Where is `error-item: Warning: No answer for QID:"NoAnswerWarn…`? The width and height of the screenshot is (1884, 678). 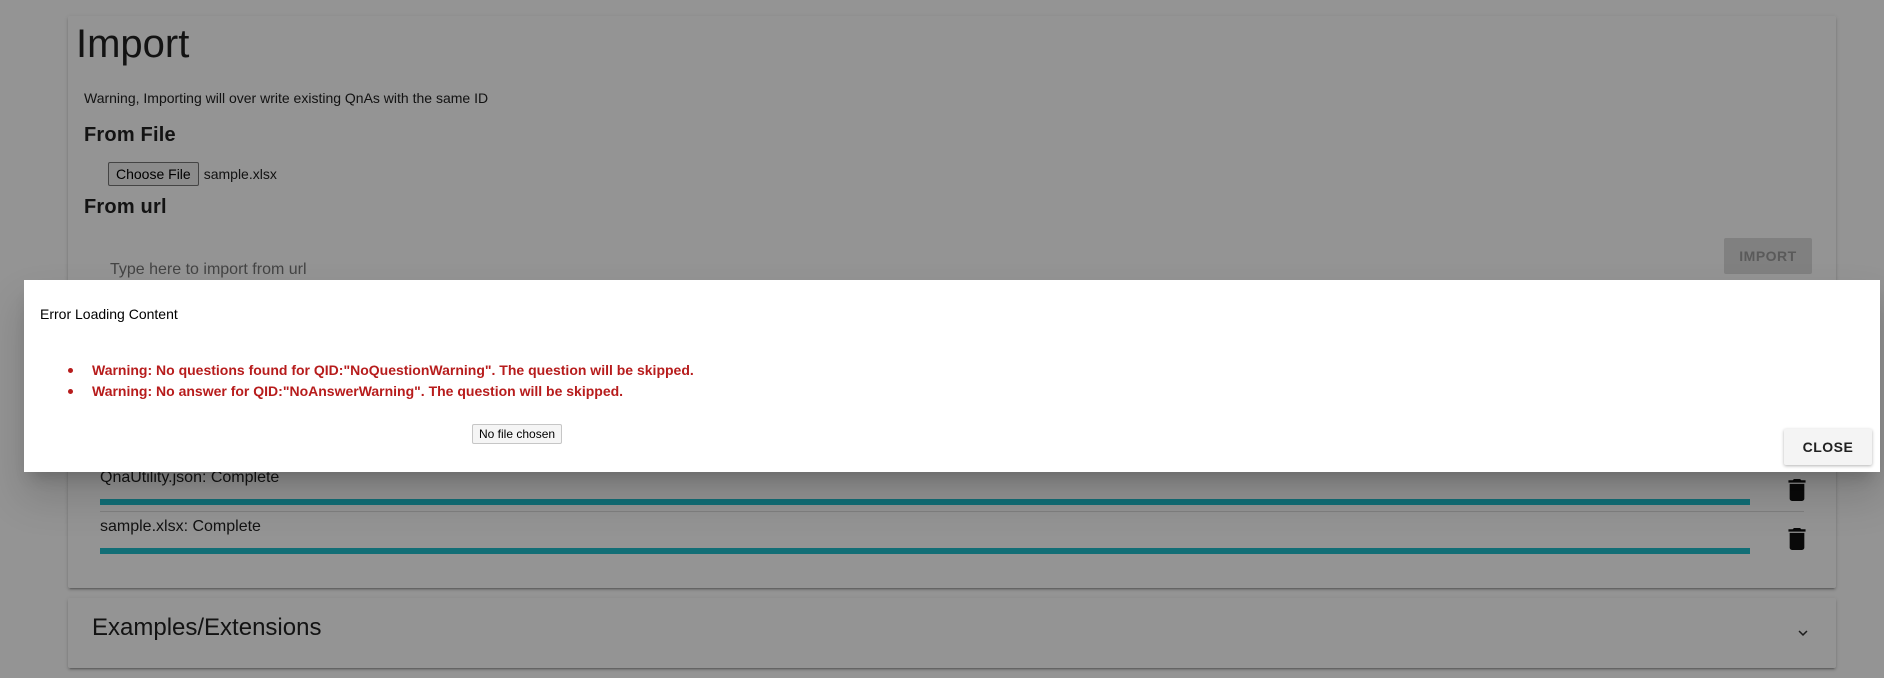
error-item: Warning: No answer for QID:"NoAnswerWarn… is located at coordinates (367, 391).